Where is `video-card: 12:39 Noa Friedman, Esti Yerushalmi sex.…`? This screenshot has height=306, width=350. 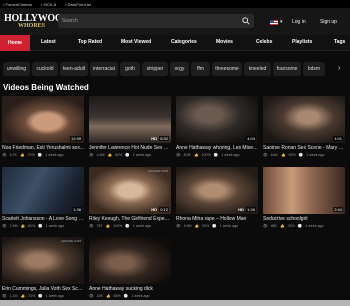 video-card: 12:39 Noa Friedman, Esti Yerushalmi sex.… is located at coordinates (43, 126).